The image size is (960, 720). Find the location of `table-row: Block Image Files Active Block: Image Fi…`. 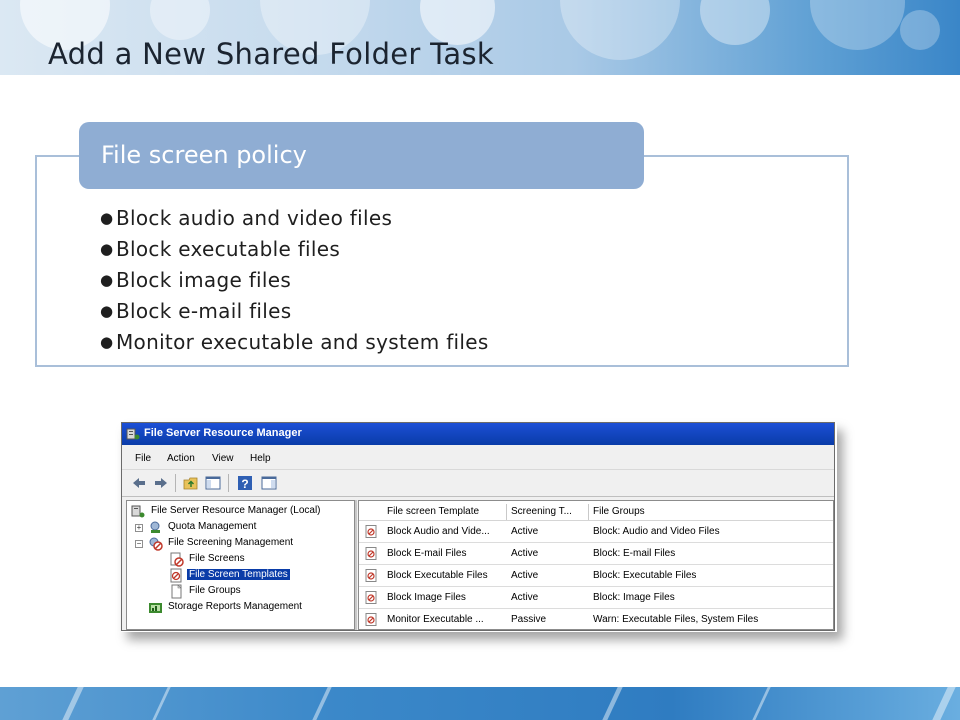

table-row: Block Image Files Active Block: Image Fi… is located at coordinates (596, 598).